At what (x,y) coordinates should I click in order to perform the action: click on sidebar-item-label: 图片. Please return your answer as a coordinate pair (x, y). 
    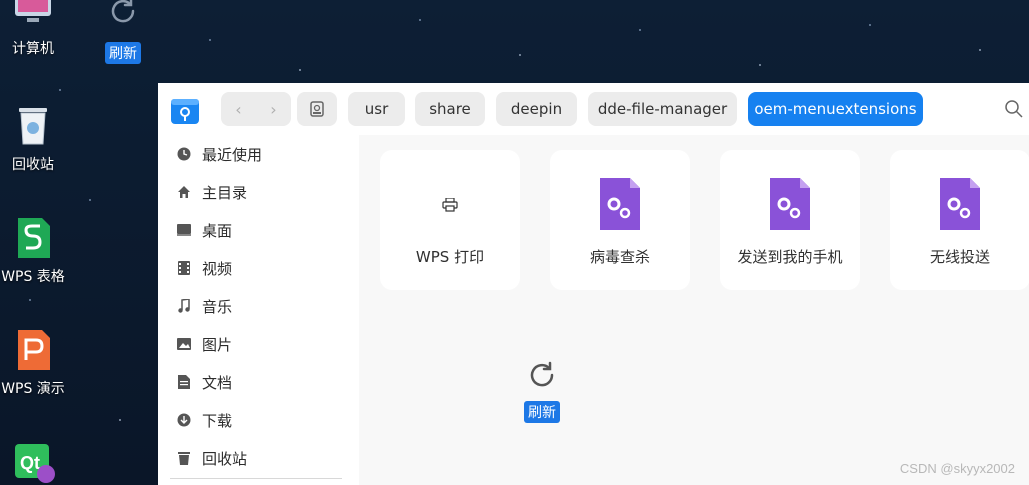
    Looking at the image, I should click on (217, 344).